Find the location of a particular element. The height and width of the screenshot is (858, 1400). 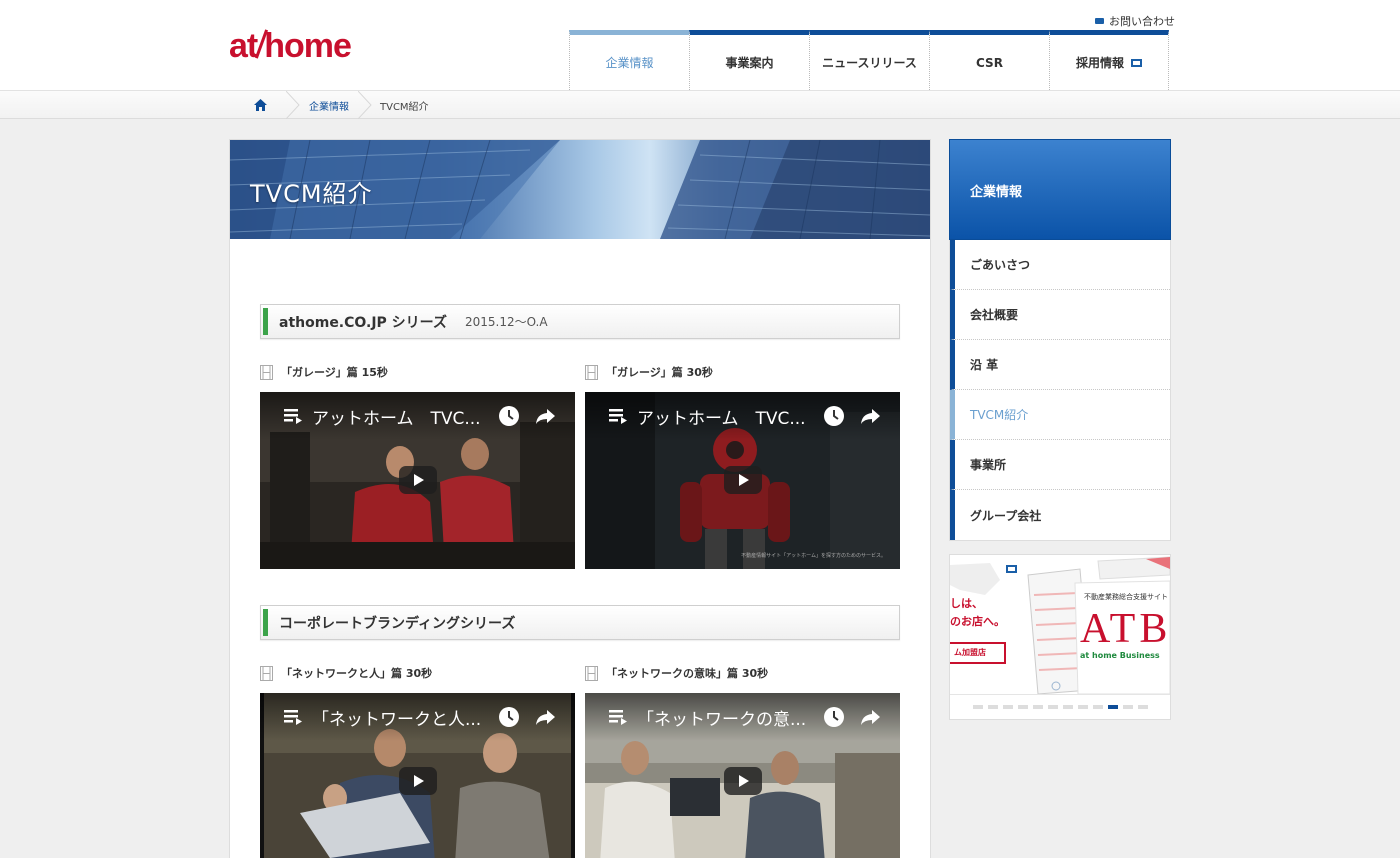

section-title: athome.CO.JP シリーズ is located at coordinates (363, 322).